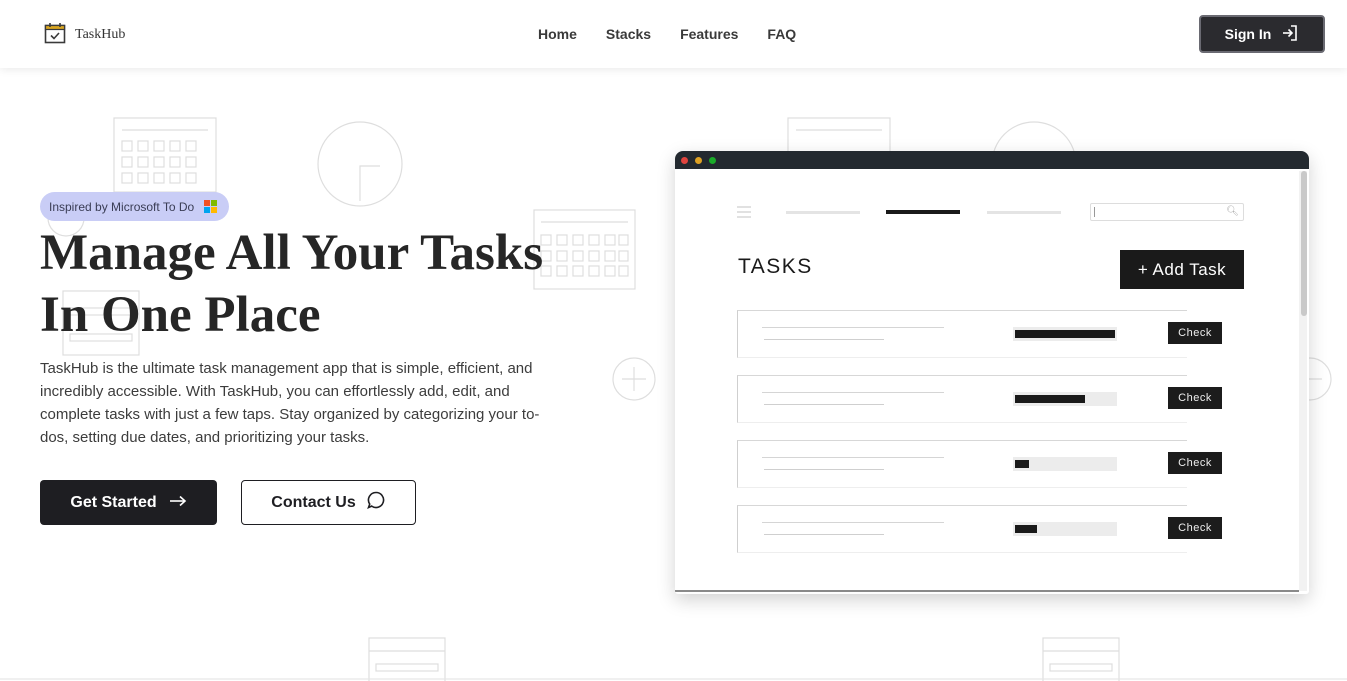 The height and width of the screenshot is (681, 1347). Describe the element at coordinates (709, 34) in the screenshot. I see `nav-link-features: Features` at that location.